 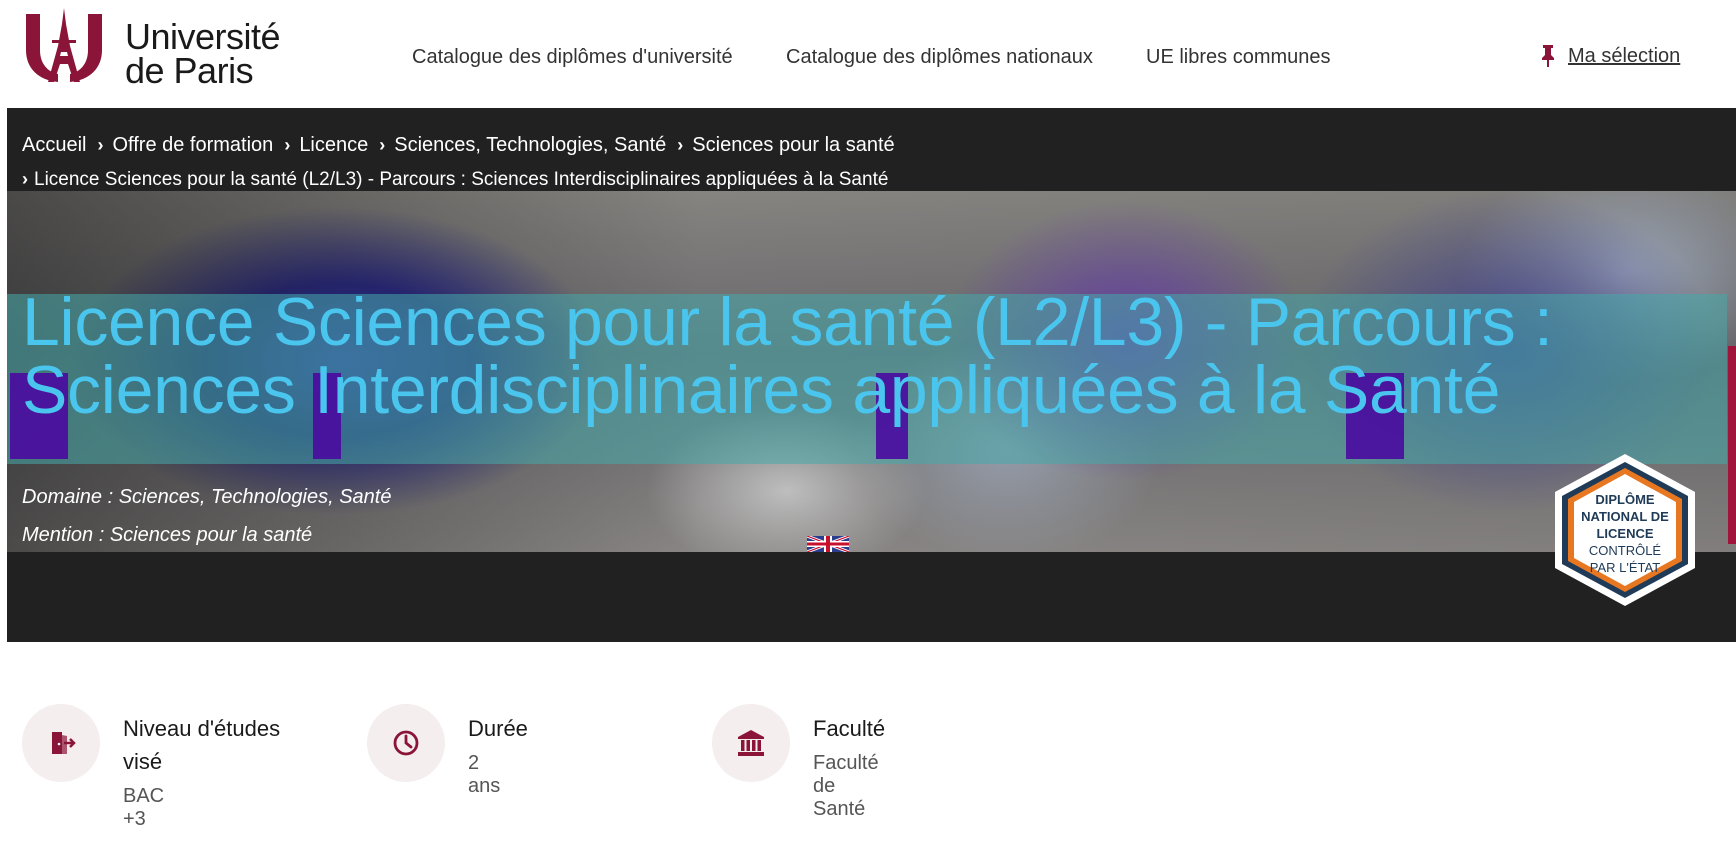 What do you see at coordinates (1624, 533) in the screenshot?
I see `badge-line-3: LICENCE` at bounding box center [1624, 533].